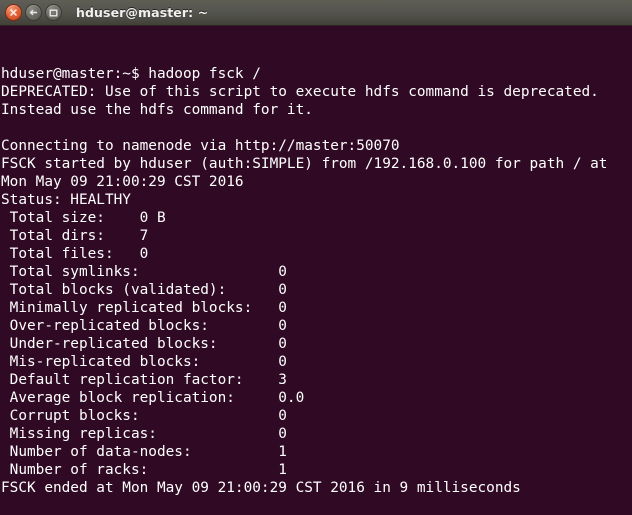 This screenshot has height=515, width=632. What do you see at coordinates (153, 398) in the screenshot?
I see `terminal-line: Average block replication: 0.0` at bounding box center [153, 398].